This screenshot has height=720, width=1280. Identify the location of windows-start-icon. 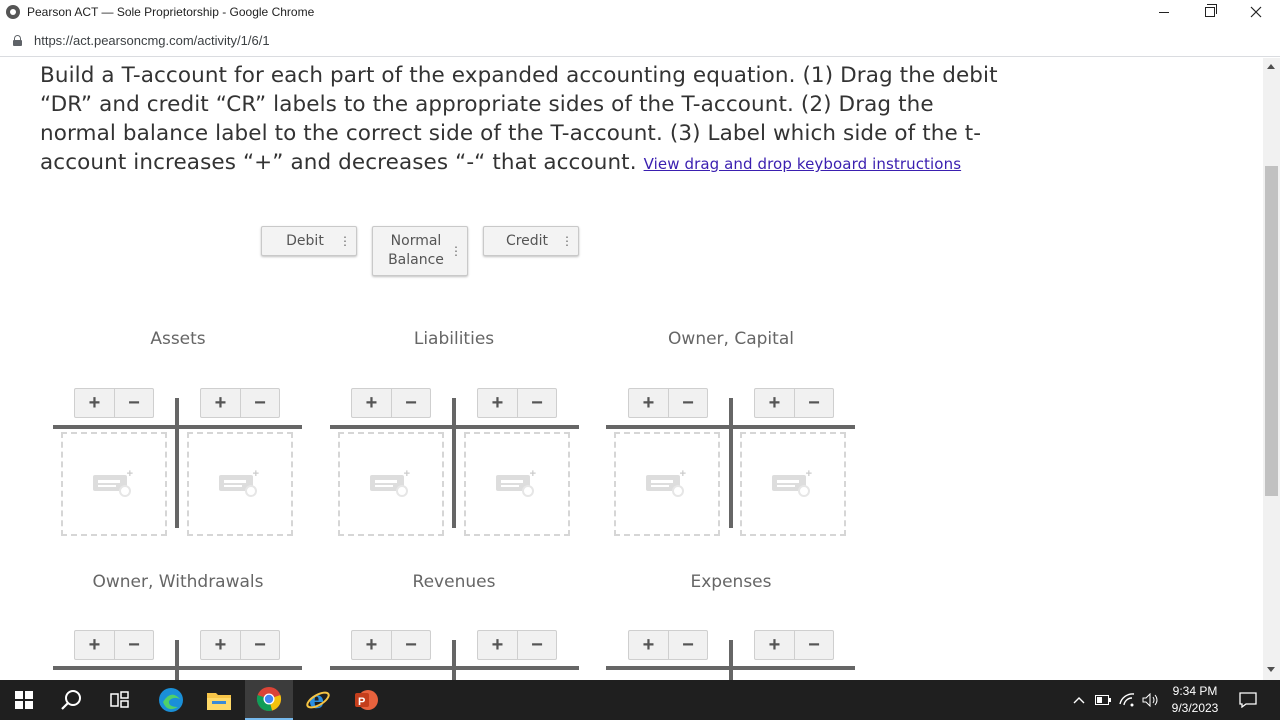
(24, 700).